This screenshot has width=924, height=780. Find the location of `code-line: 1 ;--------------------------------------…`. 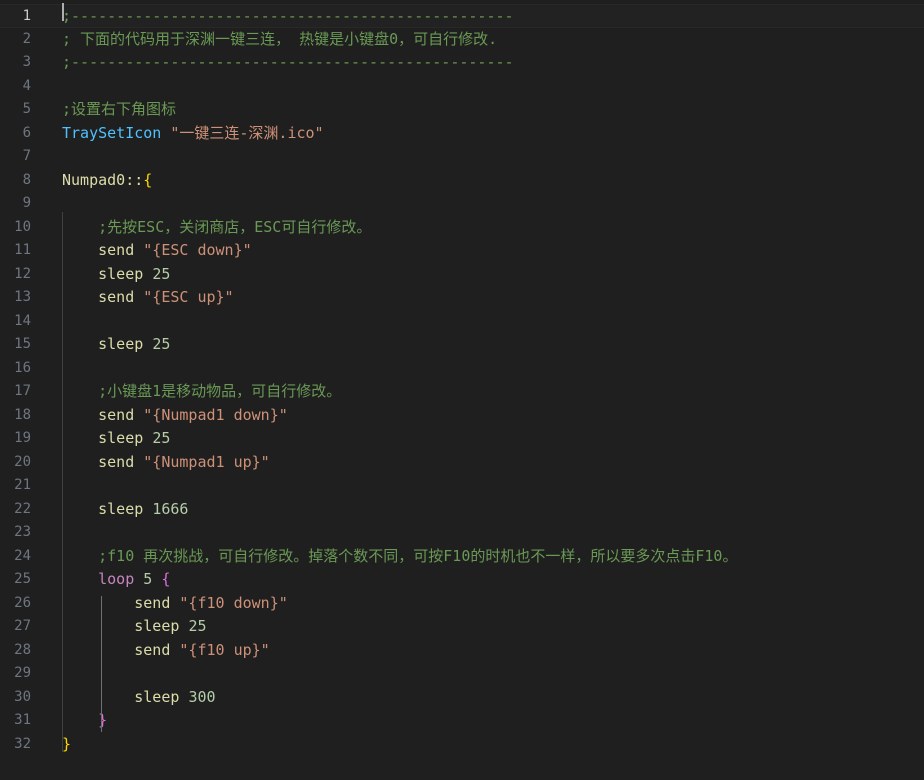

code-line: 1 ;--------------------------------------… is located at coordinates (462, 16).